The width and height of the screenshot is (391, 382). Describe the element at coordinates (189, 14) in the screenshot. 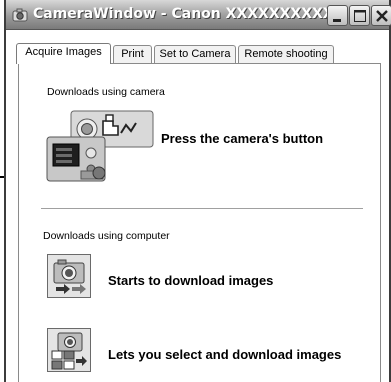

I see `window-title: CameraWindow - Canon XXXXXXXXXXX` at that location.